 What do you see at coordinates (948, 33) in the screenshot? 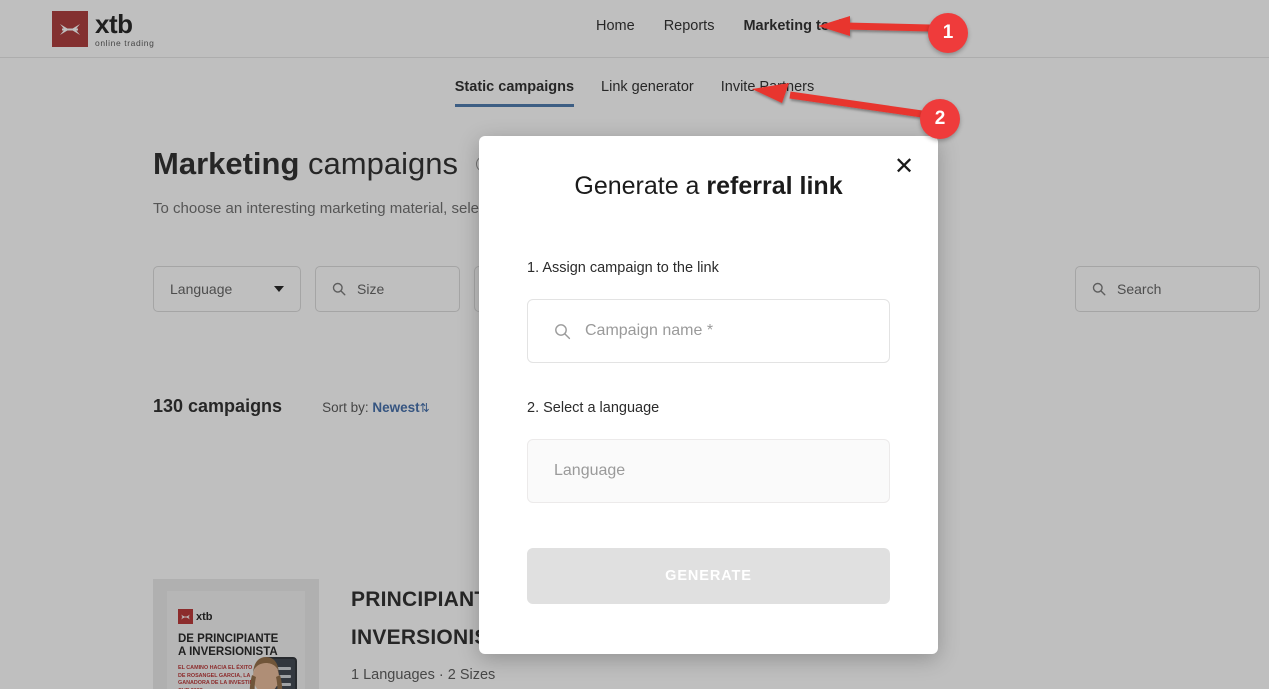
I see `annotation-badge-1: 1` at bounding box center [948, 33].